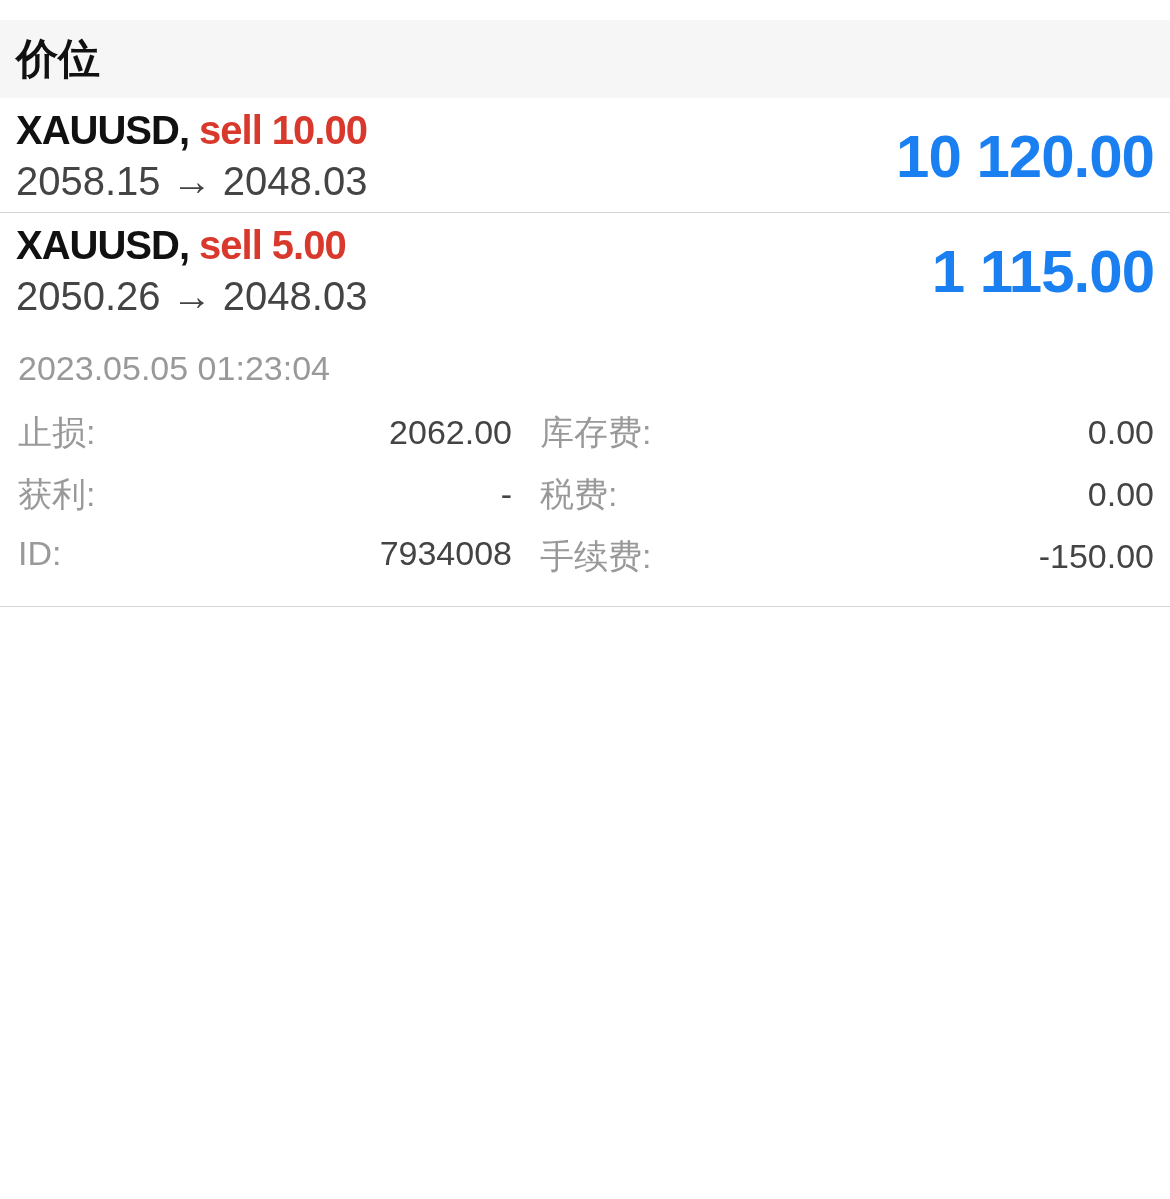  I want to click on position-row: XAUUSD, sell 5.00 2050.26 → 2048.03 1 115.00, so click(585, 270).